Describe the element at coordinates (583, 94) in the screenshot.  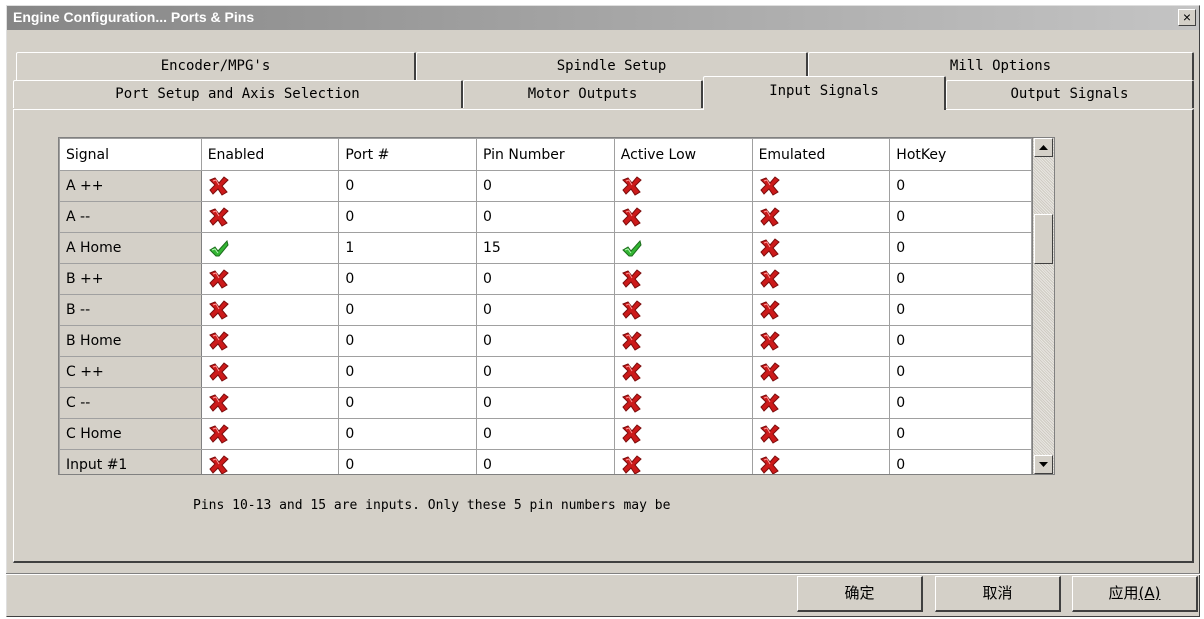
I see `tab-motor-outputs: Motor Outputs` at that location.